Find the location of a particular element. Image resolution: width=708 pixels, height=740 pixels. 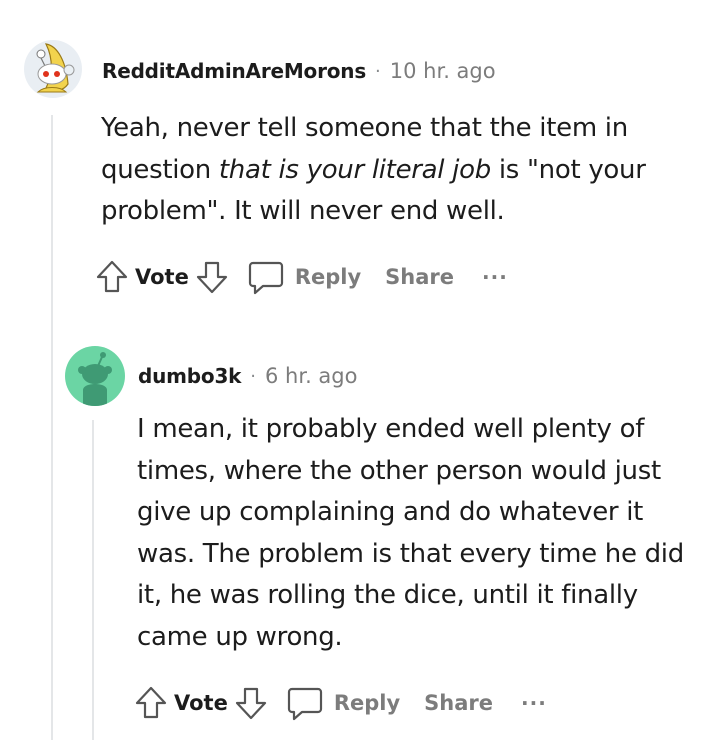

comment-1-body-italic: that is your literal job is located at coordinates (354, 169).